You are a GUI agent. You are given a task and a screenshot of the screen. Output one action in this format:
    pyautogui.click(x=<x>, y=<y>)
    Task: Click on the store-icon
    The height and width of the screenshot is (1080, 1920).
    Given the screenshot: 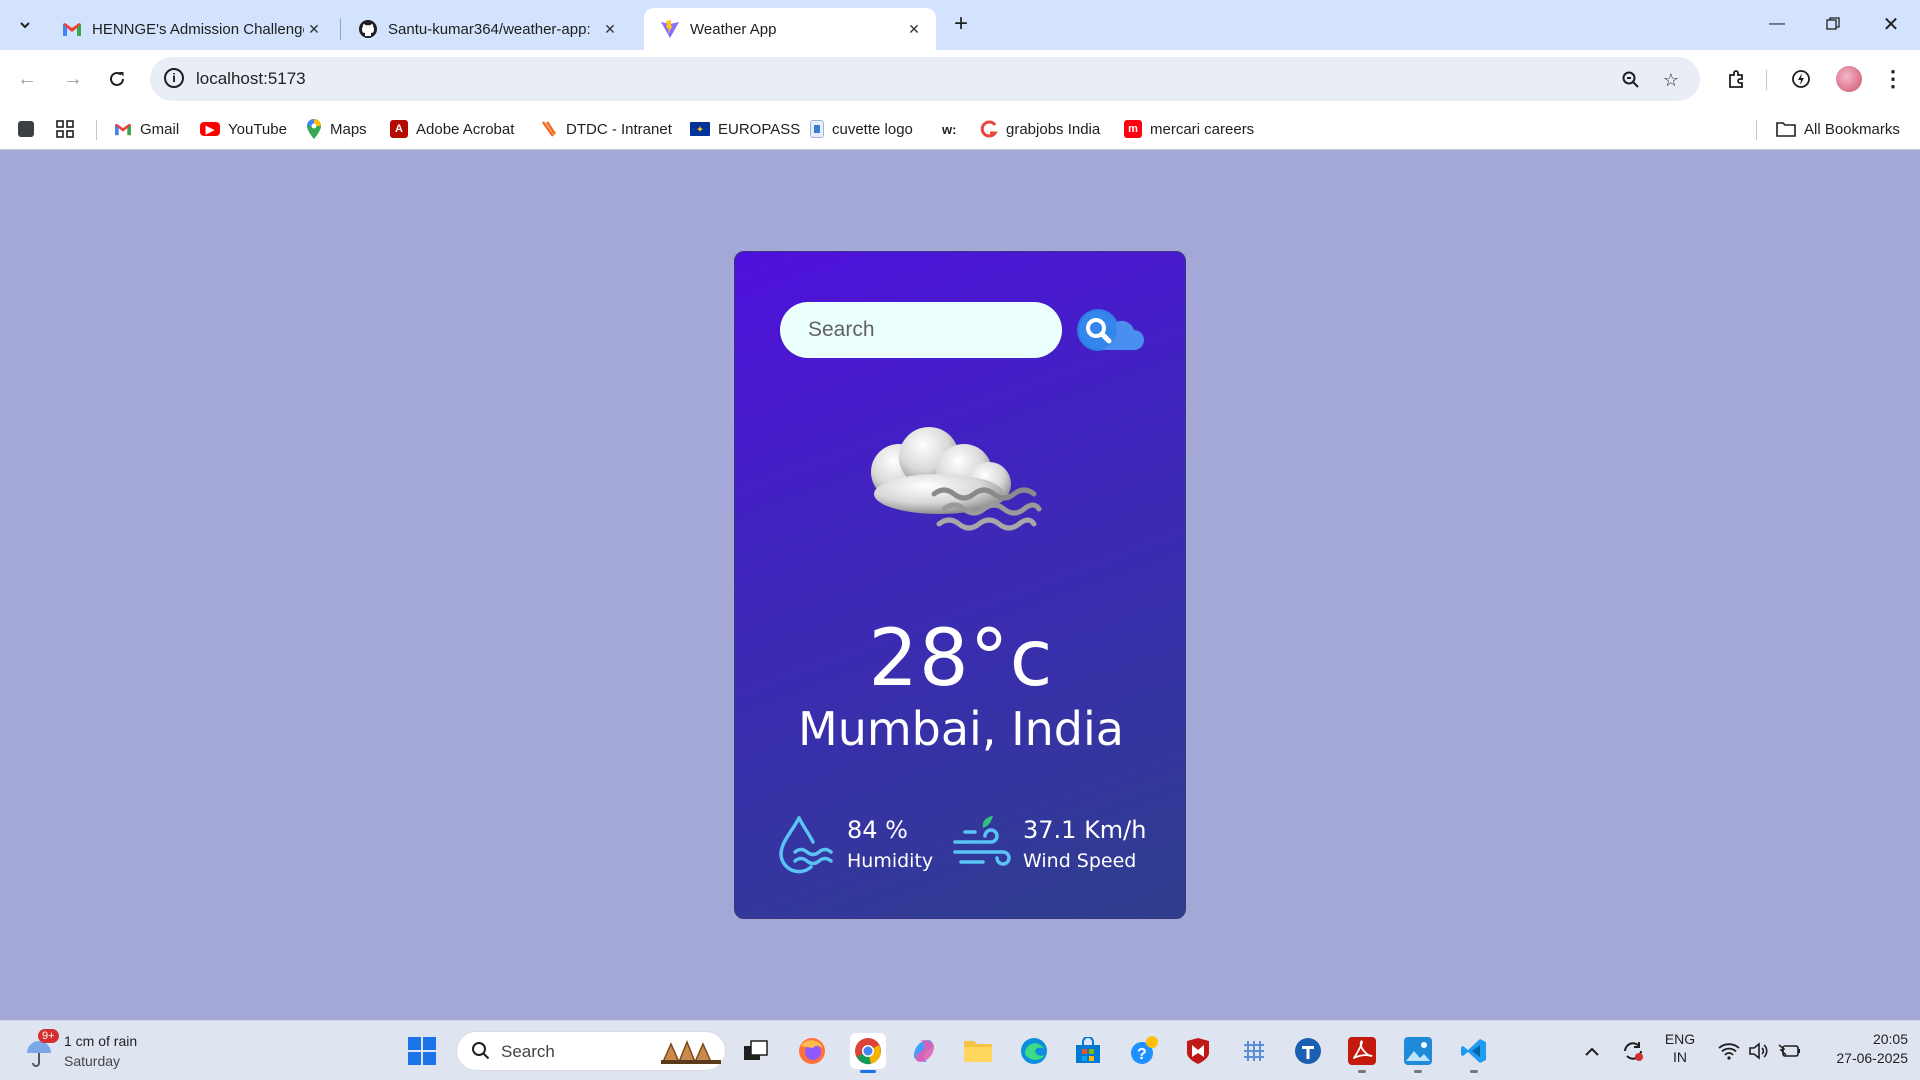 What is the action you would take?
    pyautogui.click(x=1088, y=1051)
    